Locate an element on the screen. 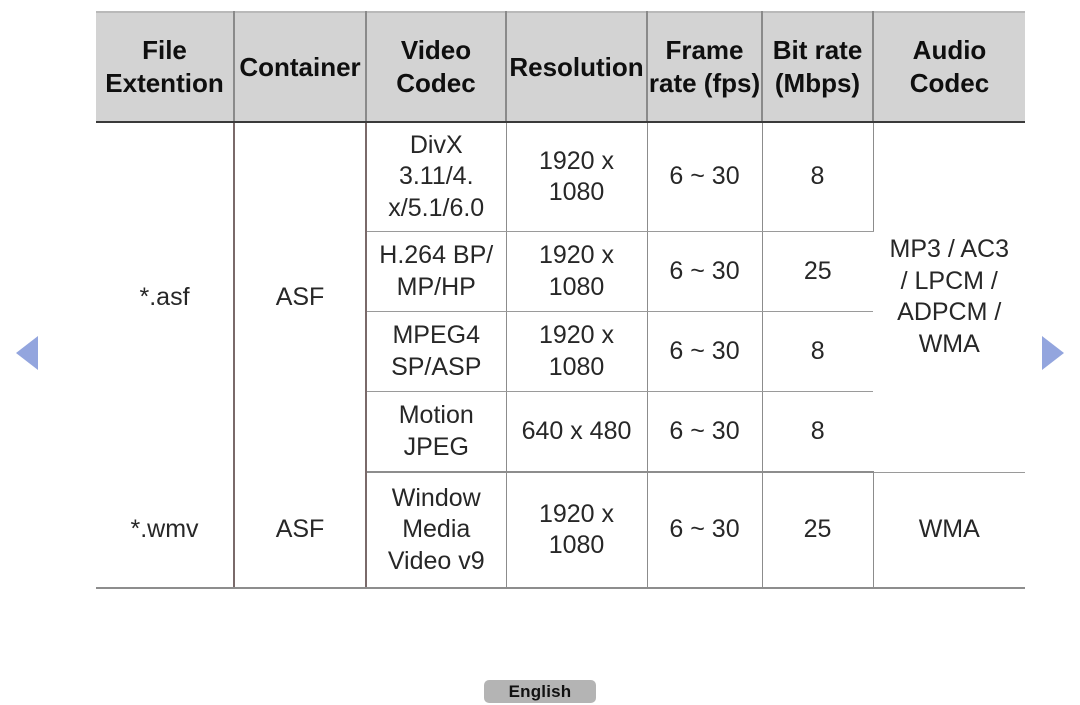 The height and width of the screenshot is (705, 1080). cell-video-codec: DivX 3.11/4. x/5.1/6.0 is located at coordinates (436, 177).